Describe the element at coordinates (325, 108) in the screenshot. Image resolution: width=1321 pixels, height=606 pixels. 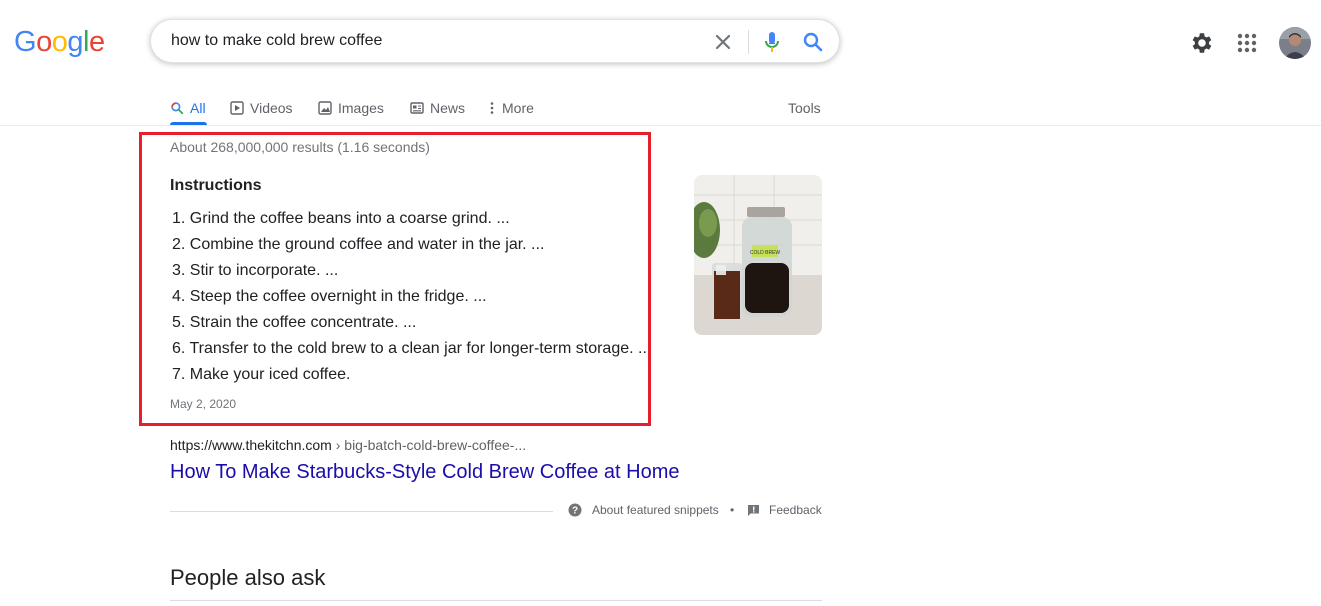
I see `image-icon` at that location.